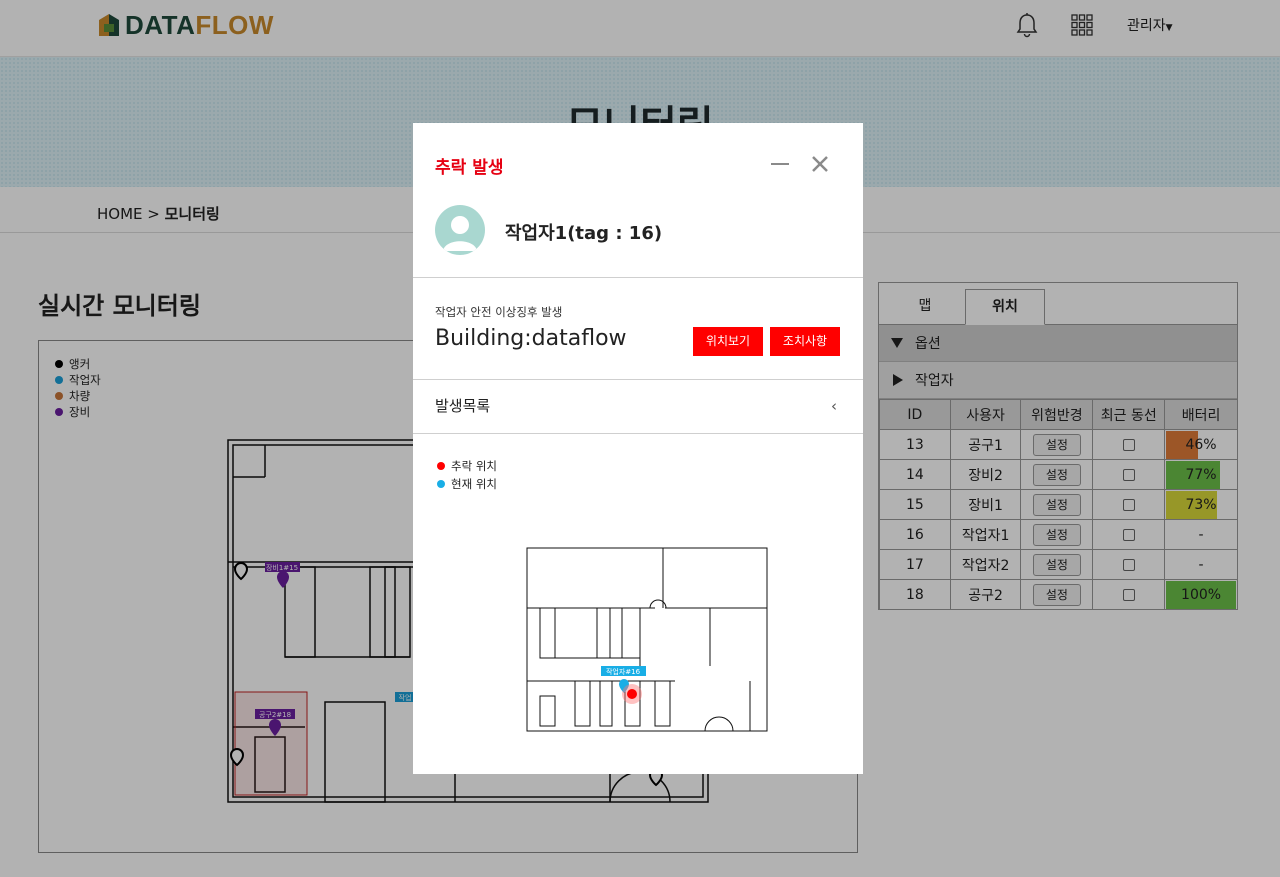  What do you see at coordinates (820, 164) in the screenshot?
I see `close-icon` at bounding box center [820, 164].